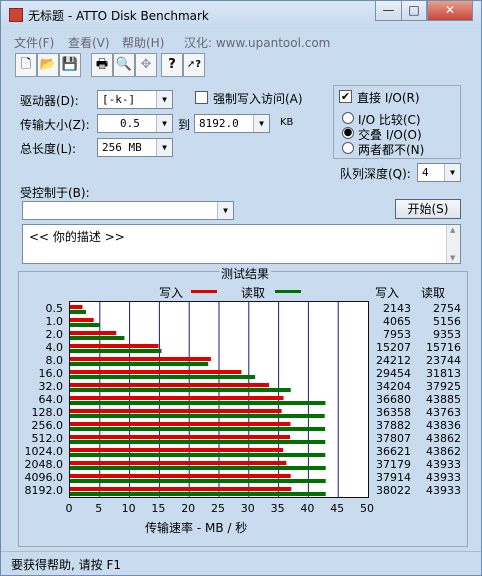 The width and height of the screenshot is (482, 576). I want to click on transfer-to-select: 8192.0 ▼, so click(232, 123).